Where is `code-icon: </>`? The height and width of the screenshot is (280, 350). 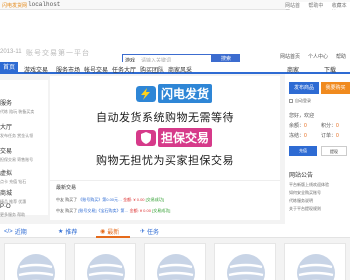
code-icon: </> is located at coordinates (8, 231).